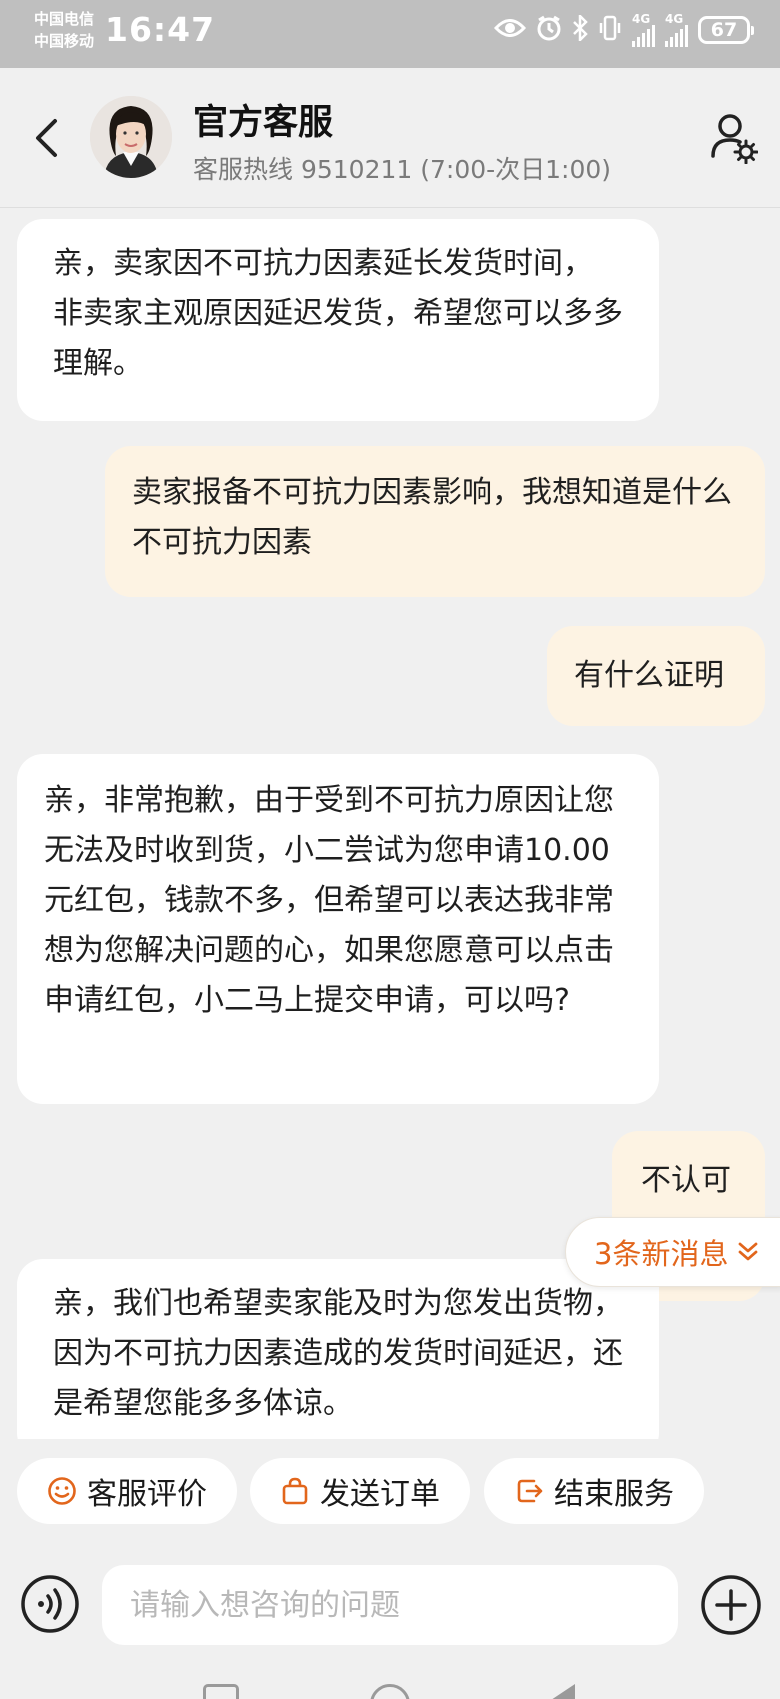 Image resolution: width=780 pixels, height=1699 pixels. Describe the element at coordinates (64, 19) in the screenshot. I see `carrier-1: 中国电信` at that location.